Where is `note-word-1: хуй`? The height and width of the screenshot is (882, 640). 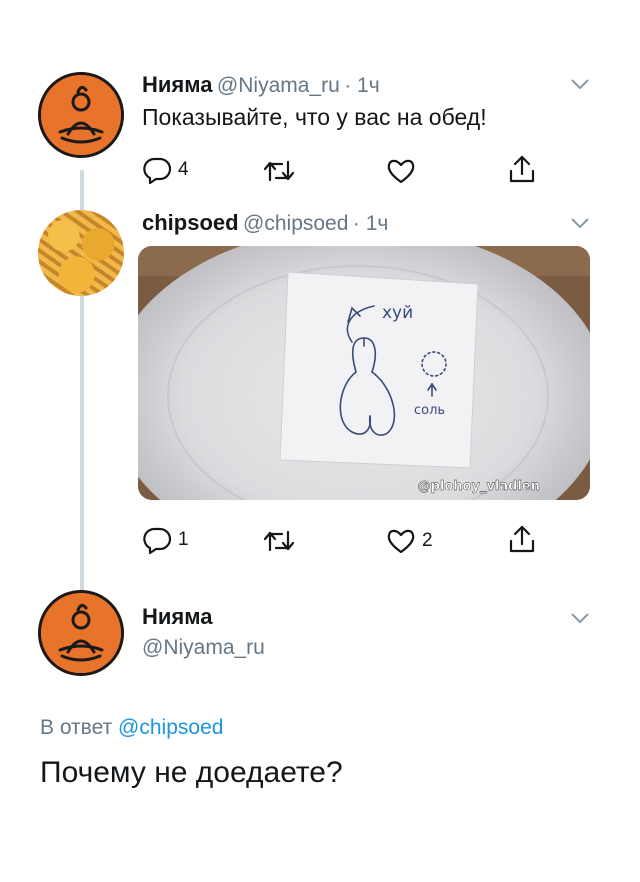 note-word-1: хуй is located at coordinates (397, 313).